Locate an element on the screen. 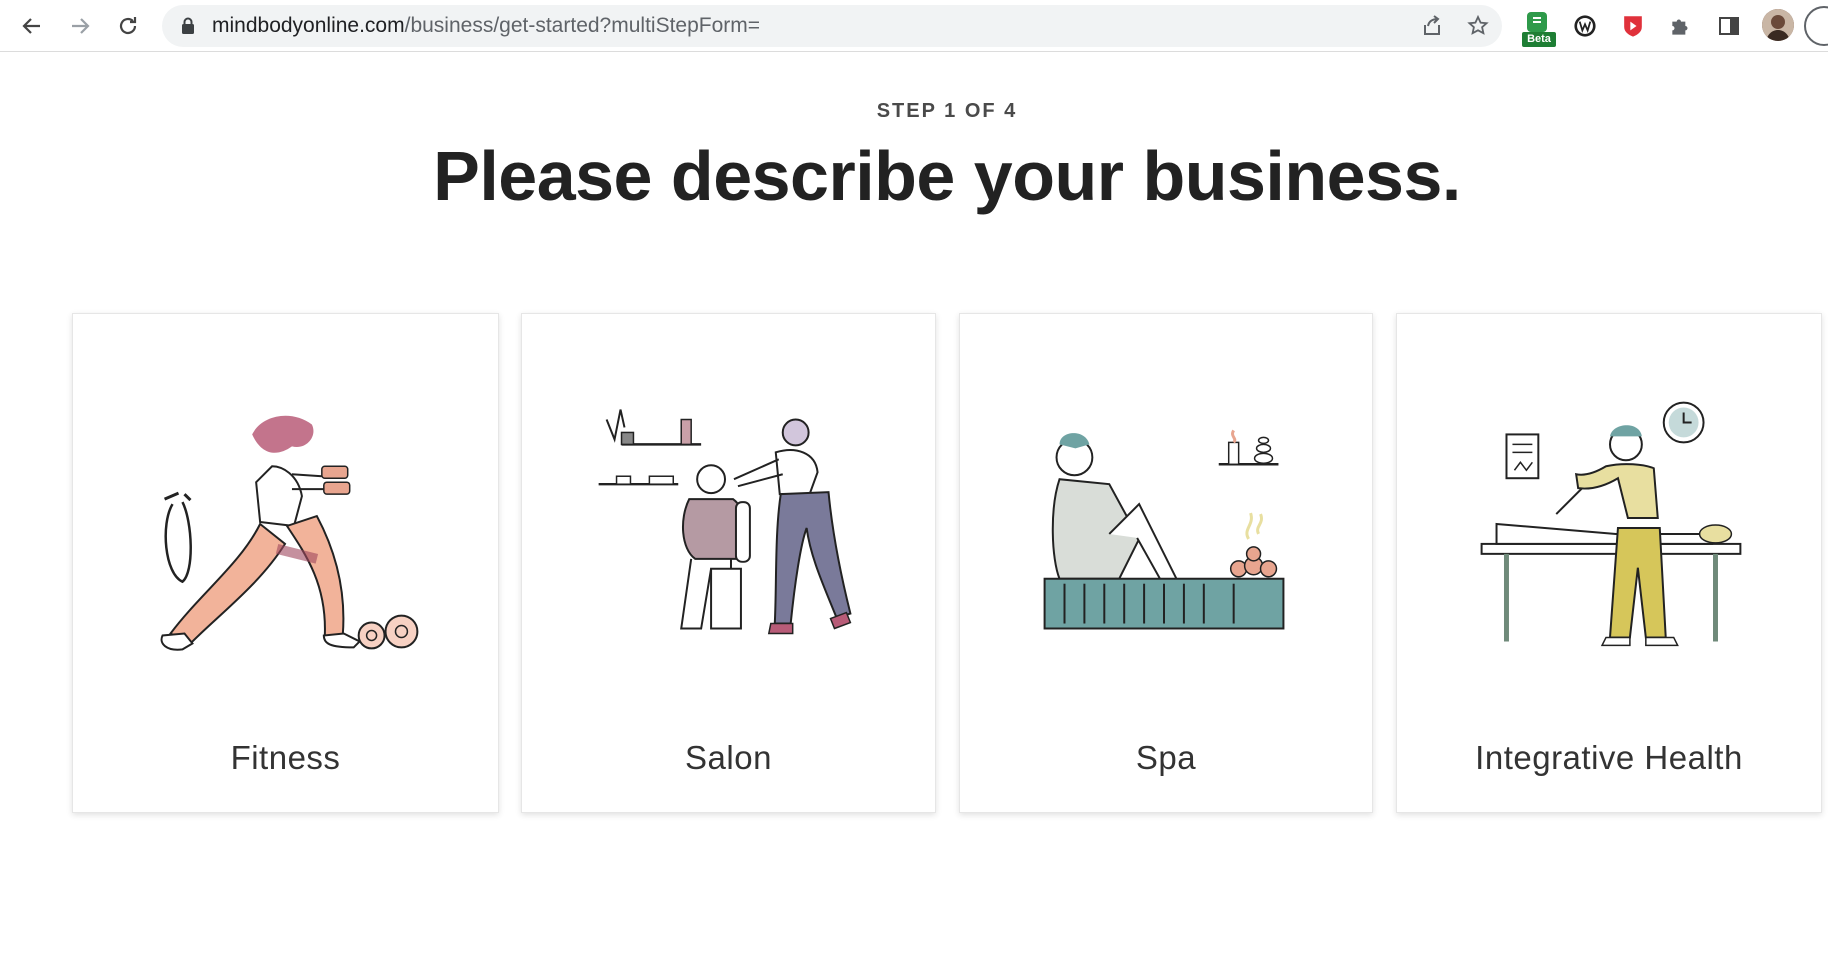 The width and height of the screenshot is (1828, 960). arrow-left-icon is located at coordinates (31, 26).